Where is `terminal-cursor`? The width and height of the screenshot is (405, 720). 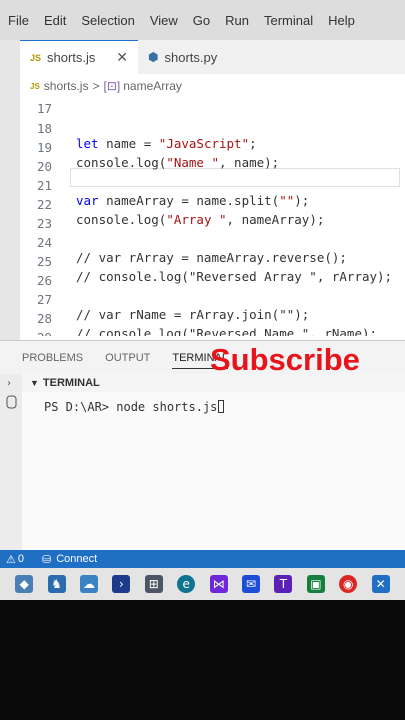 terminal-cursor is located at coordinates (221, 406).